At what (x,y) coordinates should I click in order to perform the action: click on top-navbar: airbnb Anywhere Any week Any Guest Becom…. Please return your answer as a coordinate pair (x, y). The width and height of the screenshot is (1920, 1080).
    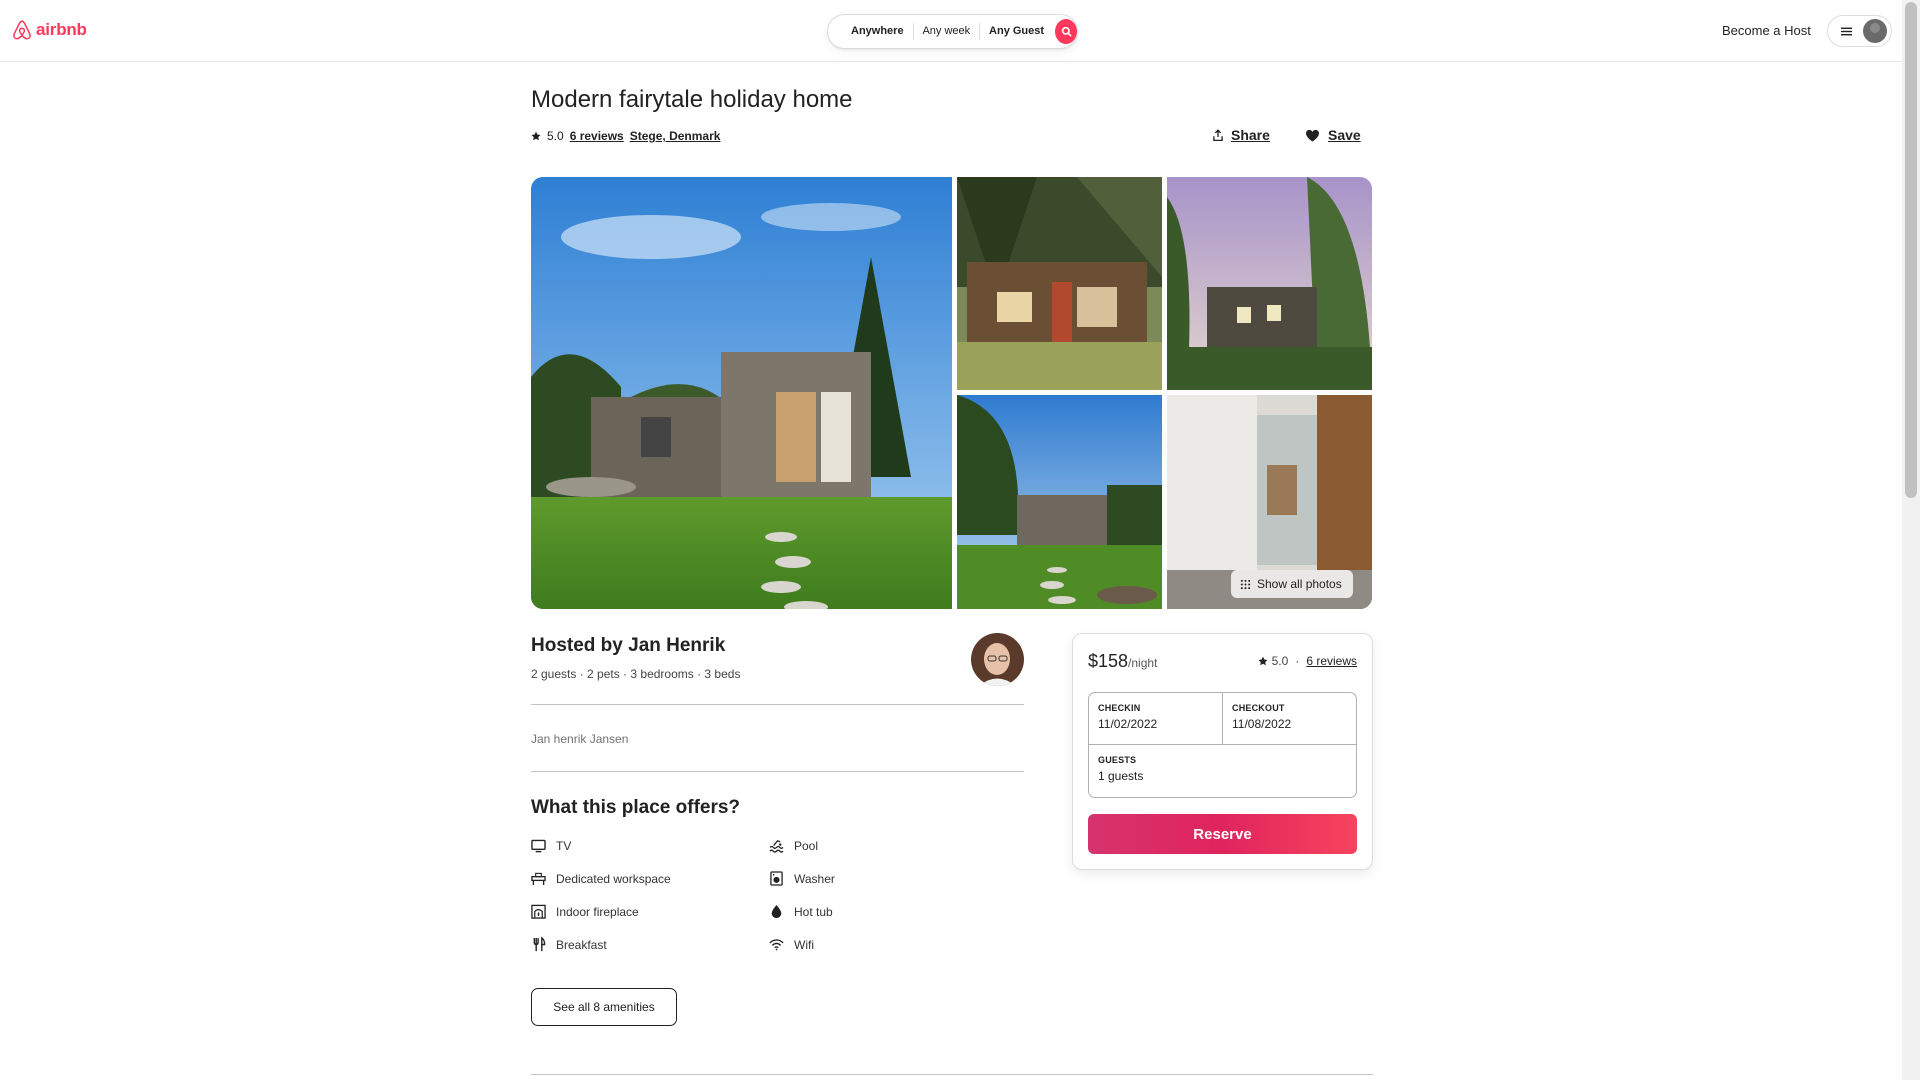
    Looking at the image, I should click on (951, 31).